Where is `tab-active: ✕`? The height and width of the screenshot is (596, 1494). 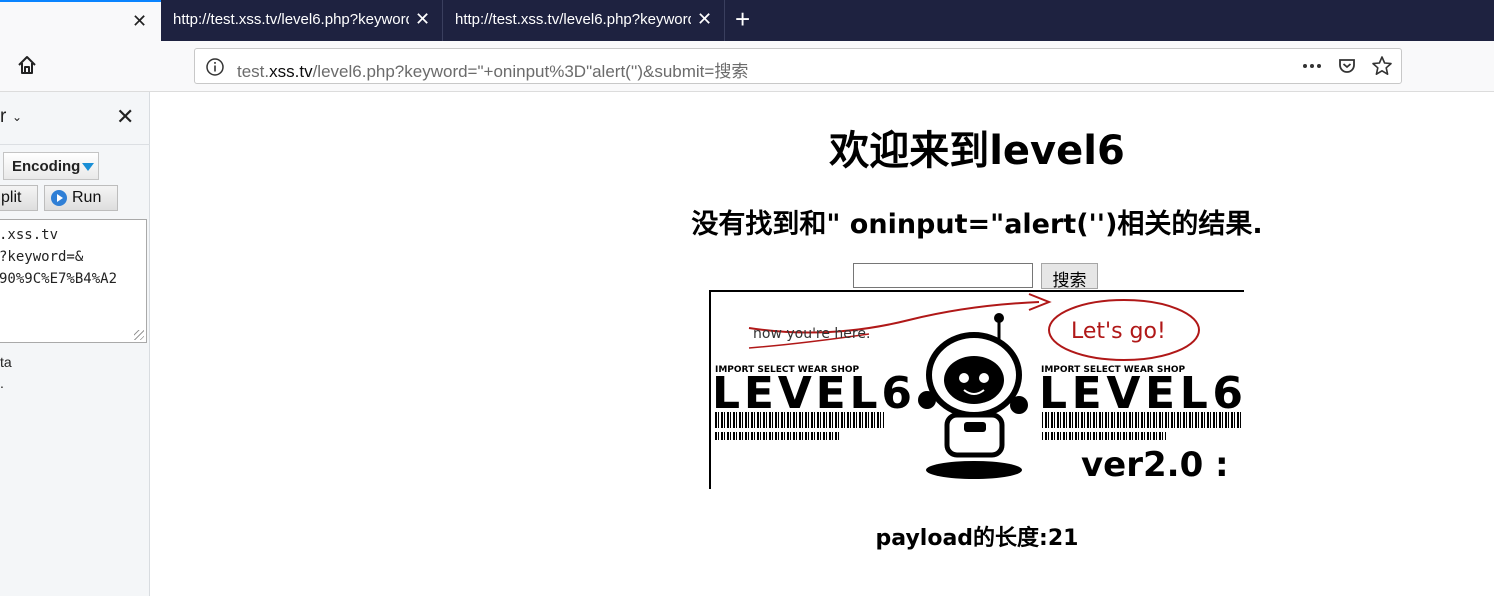
tab-active: ✕ is located at coordinates (80, 20).